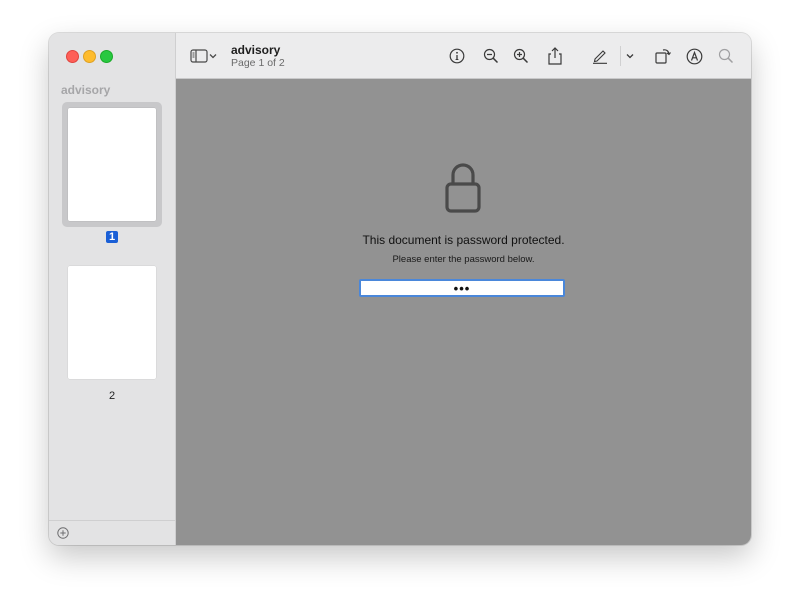 The height and width of the screenshot is (609, 800). I want to click on add-circle-icon, so click(63, 533).